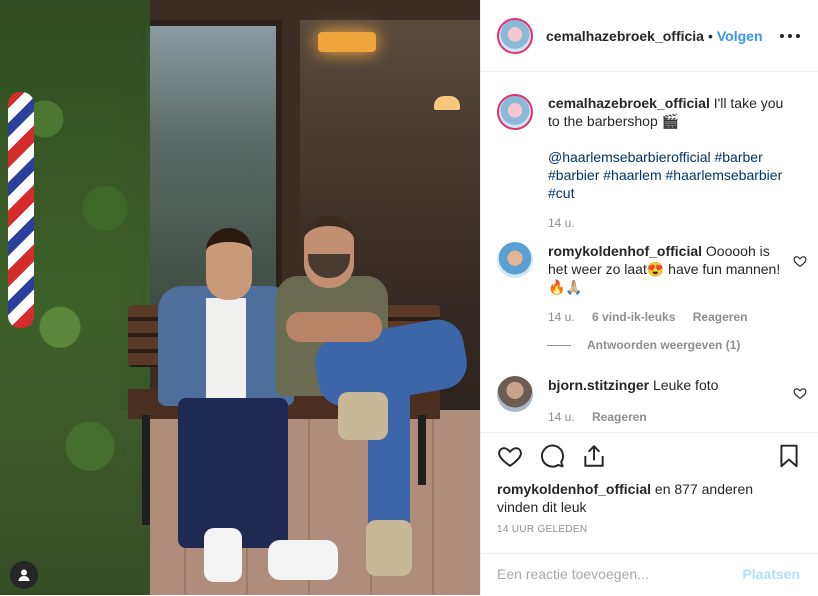 The width and height of the screenshot is (818, 596). I want to click on post-comment-button: Plaatsen, so click(771, 574).